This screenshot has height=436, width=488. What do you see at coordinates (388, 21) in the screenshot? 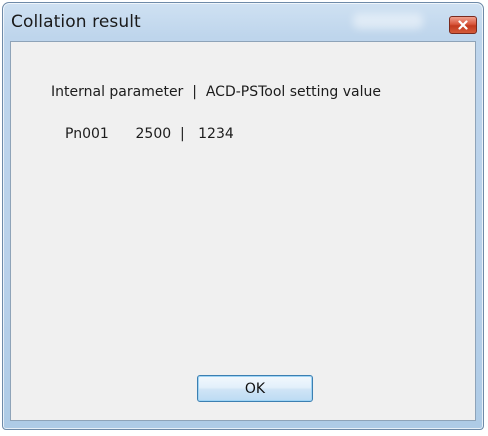
I see `title-bar-reflection` at bounding box center [388, 21].